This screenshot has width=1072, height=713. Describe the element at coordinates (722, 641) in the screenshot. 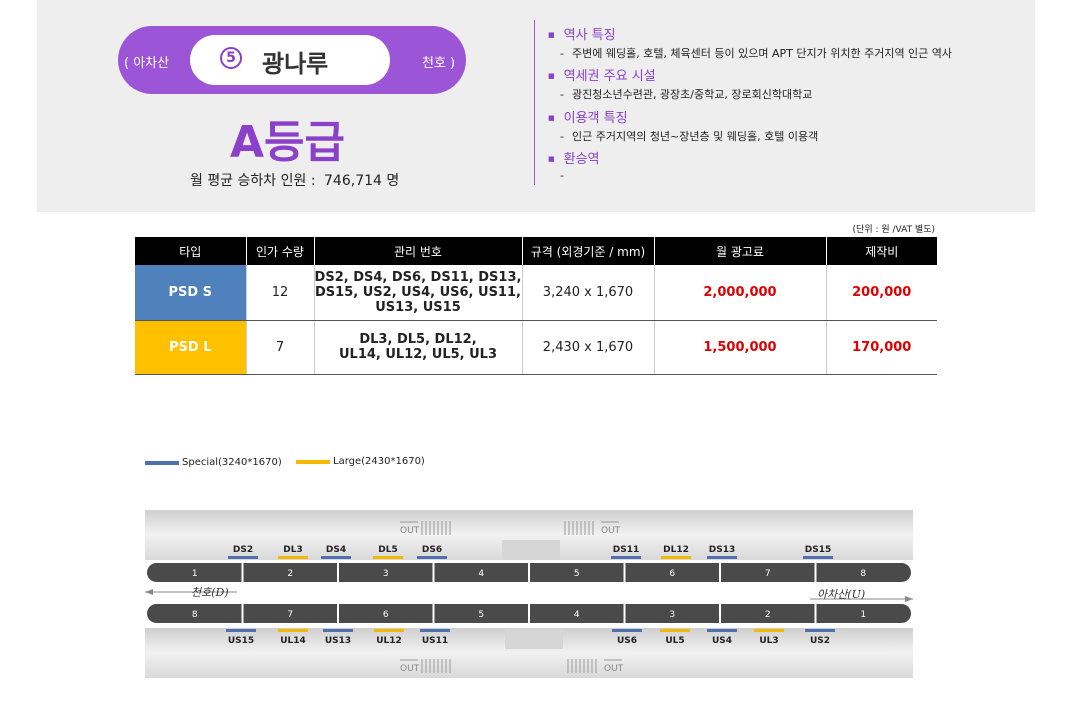

I see `ad-label-us4: US4` at that location.